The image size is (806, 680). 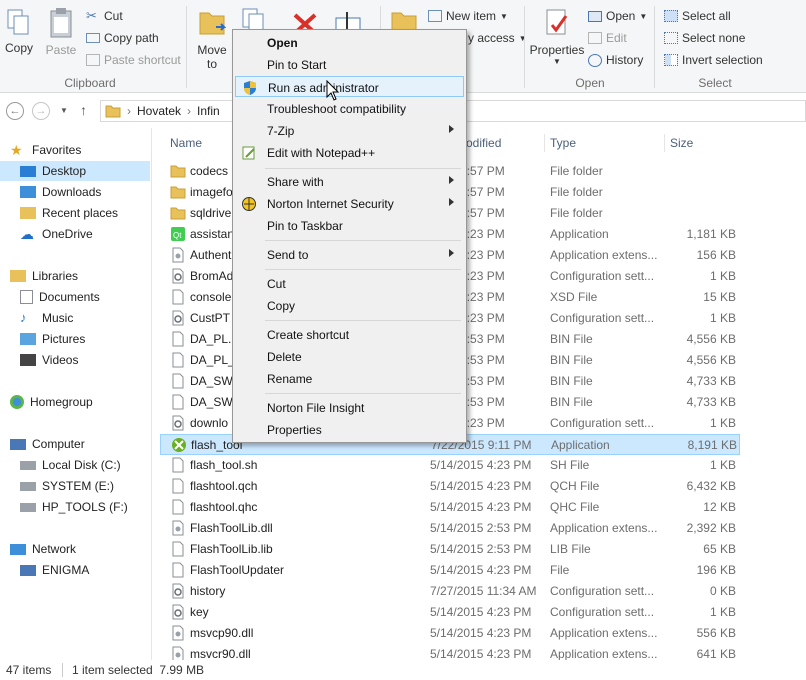 What do you see at coordinates (333, 90) in the screenshot?
I see `mouse-cursor-icon` at bounding box center [333, 90].